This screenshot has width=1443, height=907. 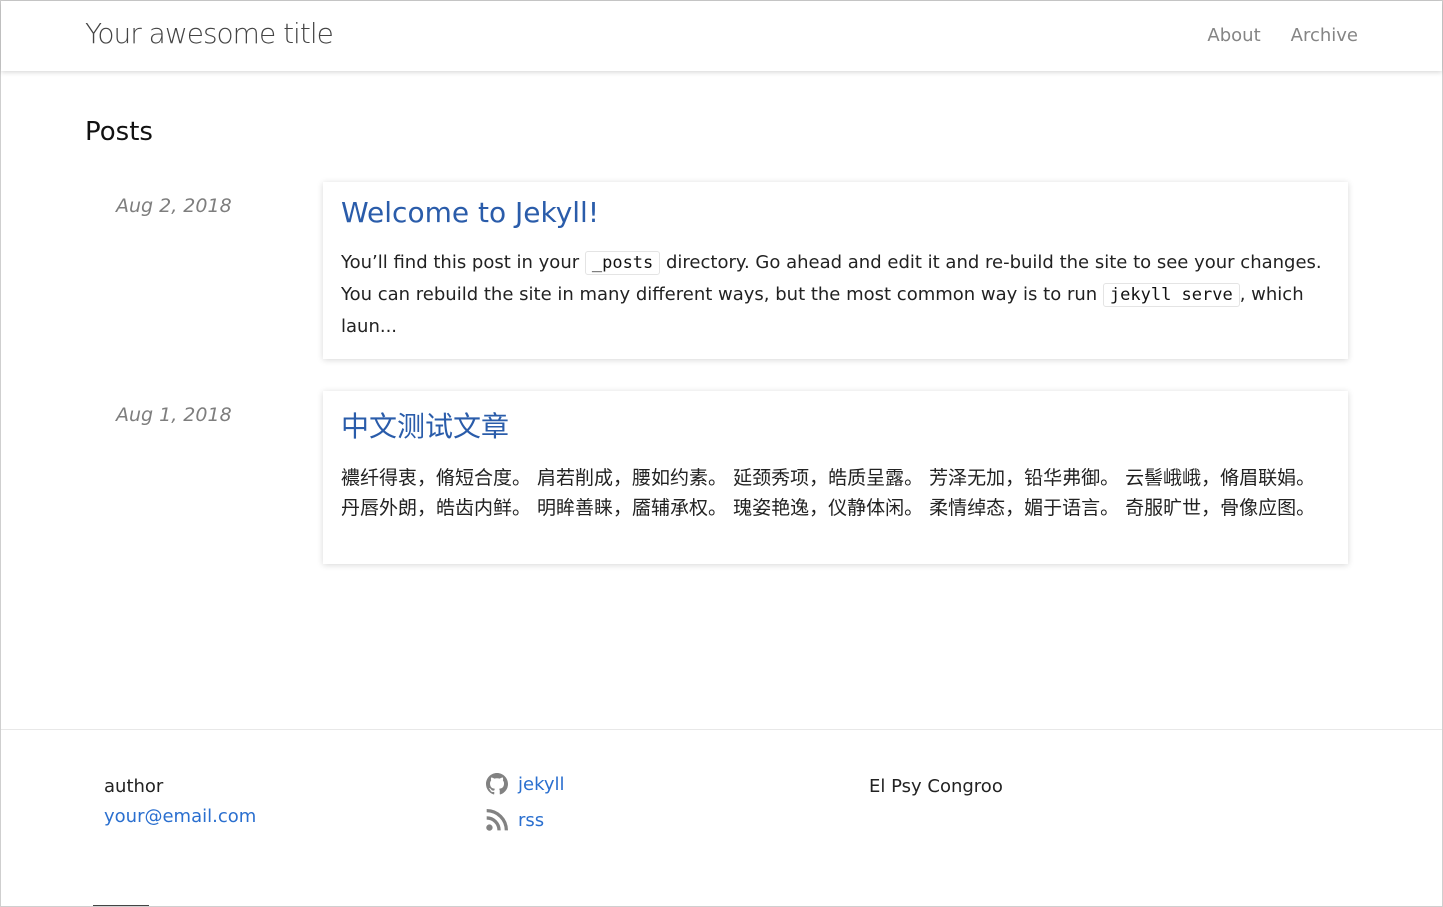 I want to click on site-header: Your awesome title About Archive, so click(x=721, y=36).